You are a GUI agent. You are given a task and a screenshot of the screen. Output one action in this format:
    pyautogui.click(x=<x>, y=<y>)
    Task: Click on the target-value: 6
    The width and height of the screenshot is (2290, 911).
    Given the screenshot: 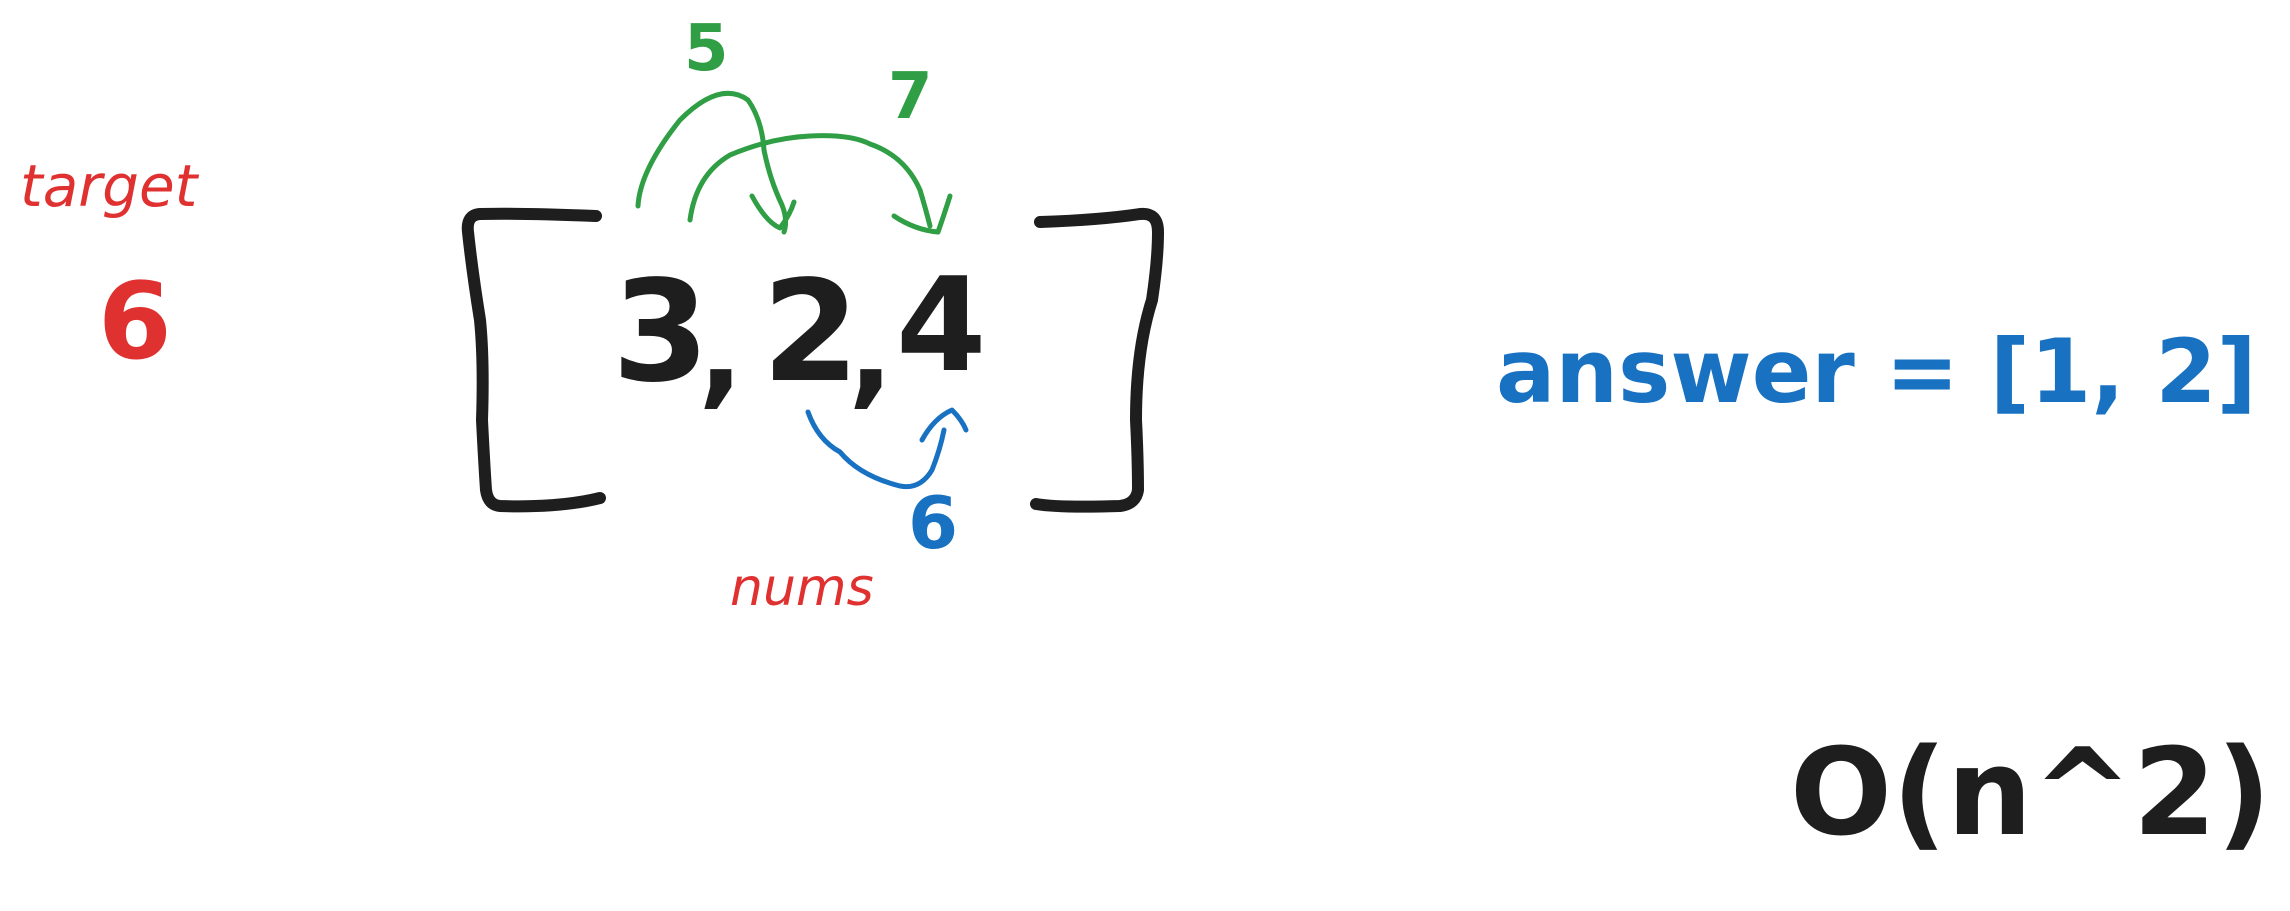 What is the action you would take?
    pyautogui.click(x=135, y=321)
    